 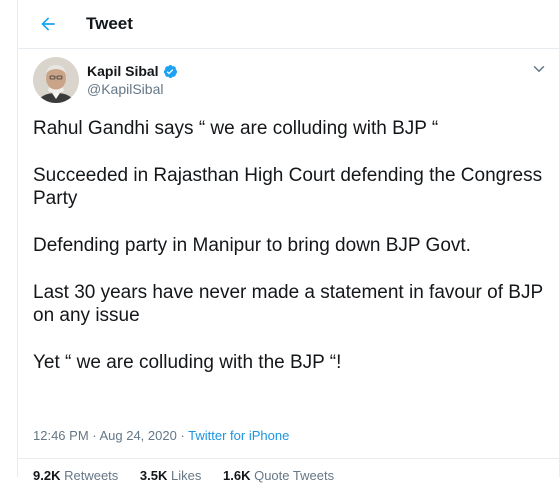 I want to click on more-options-button, so click(x=539, y=69).